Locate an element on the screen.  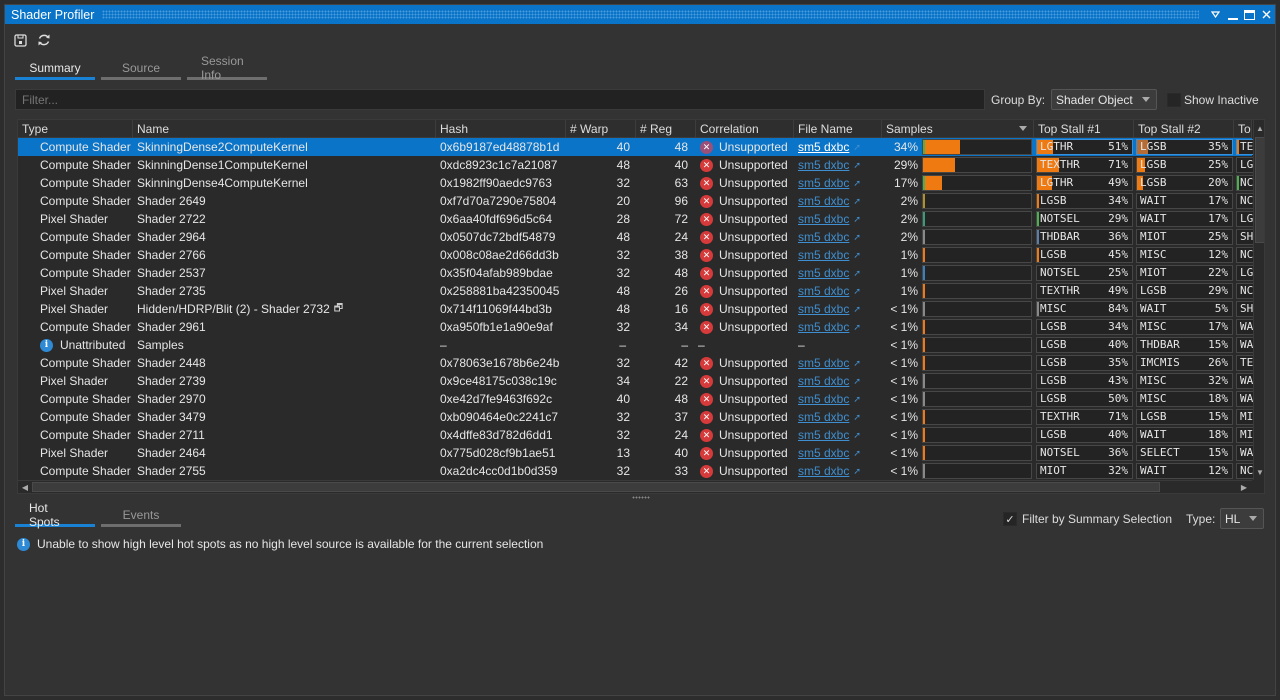
col-hash: Hash is located at coordinates (501, 129).